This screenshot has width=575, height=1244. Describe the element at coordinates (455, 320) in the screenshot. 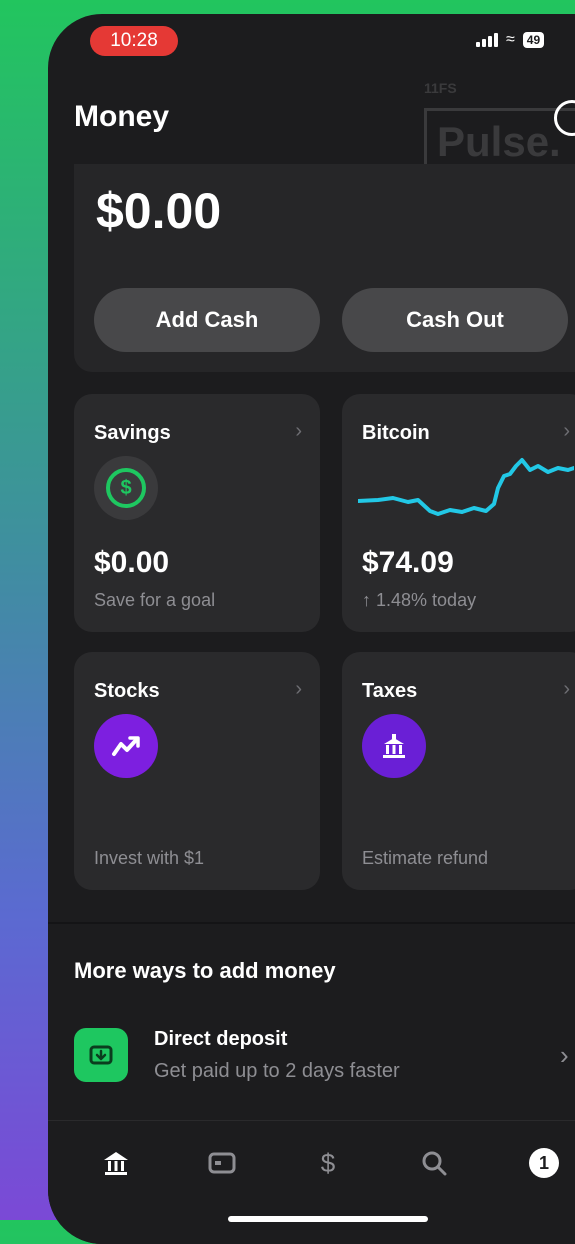

I see `cash-out-button: Cash Out` at that location.